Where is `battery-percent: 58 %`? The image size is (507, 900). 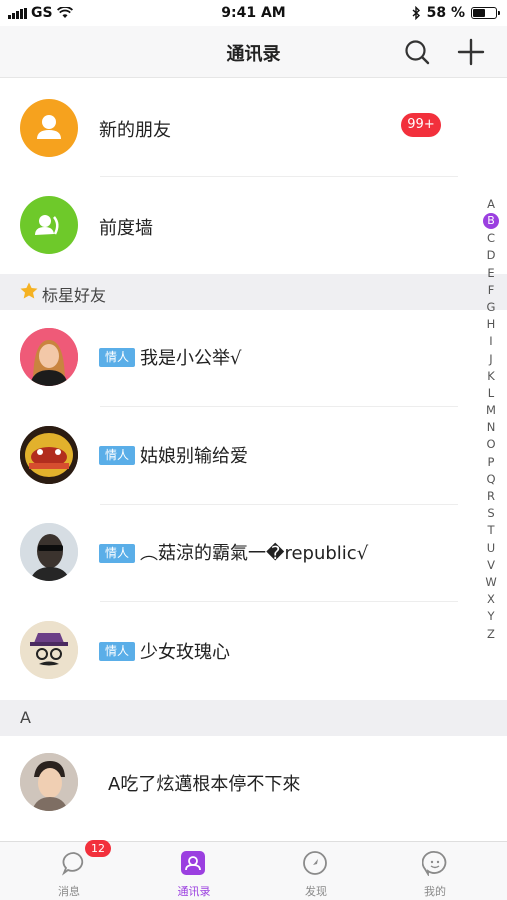 battery-percent: 58 % is located at coordinates (445, 13).